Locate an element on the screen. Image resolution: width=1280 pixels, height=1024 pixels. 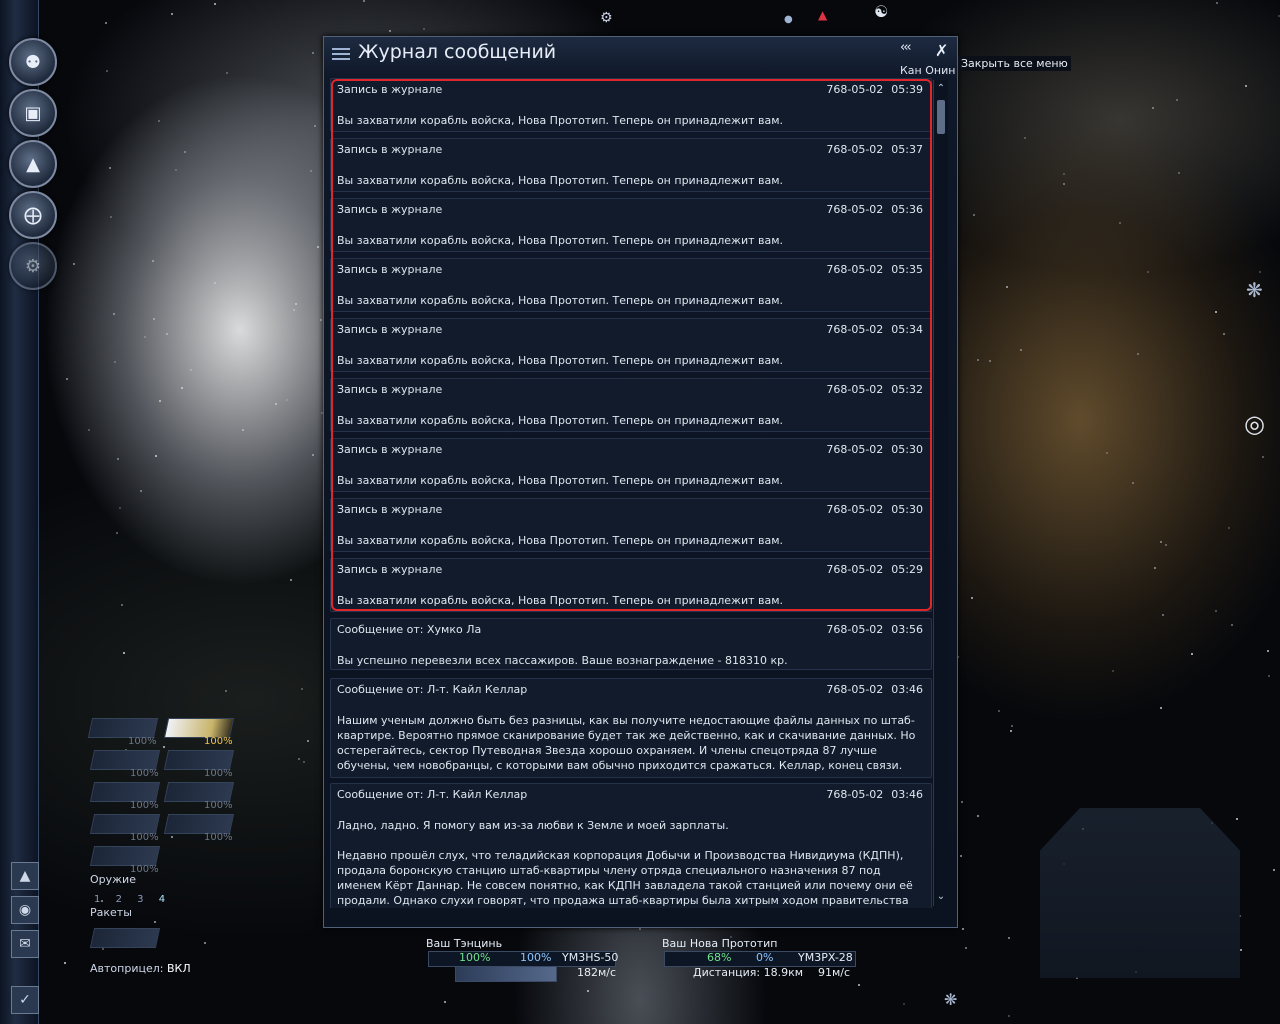
comm-icon: ◉ is located at coordinates (25, 910).